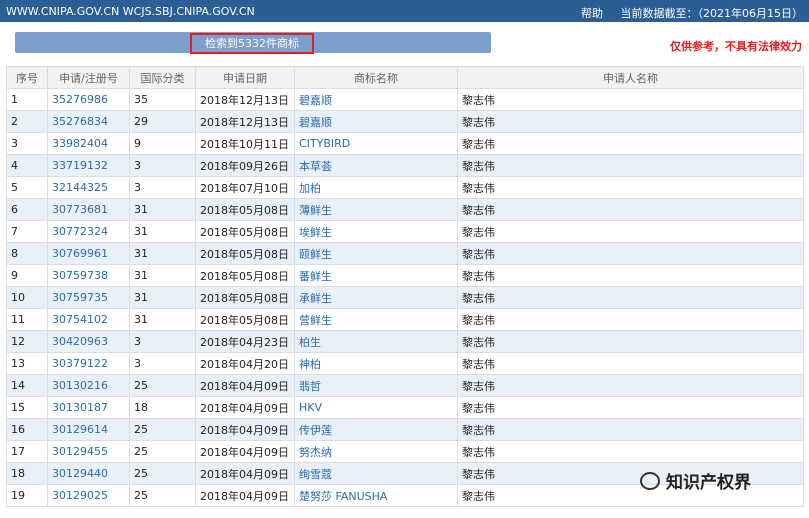 This screenshot has width=809, height=518. Describe the element at coordinates (162, 385) in the screenshot. I see `row-class: 25` at that location.